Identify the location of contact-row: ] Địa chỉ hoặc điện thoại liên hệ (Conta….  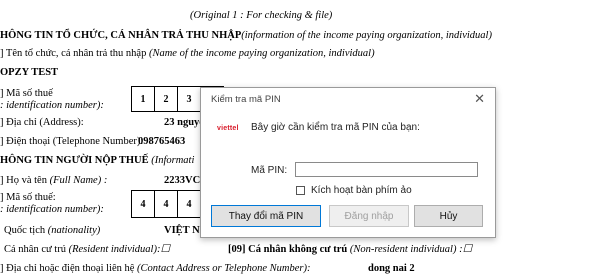
(155, 268).